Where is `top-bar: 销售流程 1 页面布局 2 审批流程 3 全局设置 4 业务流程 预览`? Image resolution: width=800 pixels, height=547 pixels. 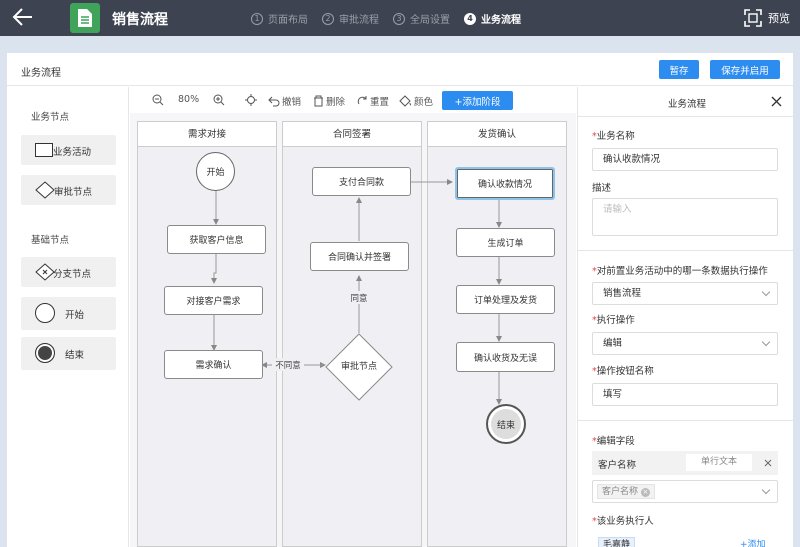
top-bar: 销售流程 1 页面布局 2 审批流程 3 全局设置 4 业务流程 预览 is located at coordinates (400, 18).